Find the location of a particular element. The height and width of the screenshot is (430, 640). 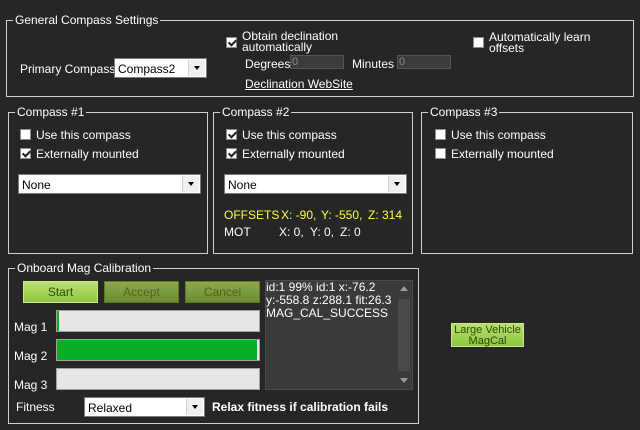

compass2-mot-label: MOT is located at coordinates (237, 232).